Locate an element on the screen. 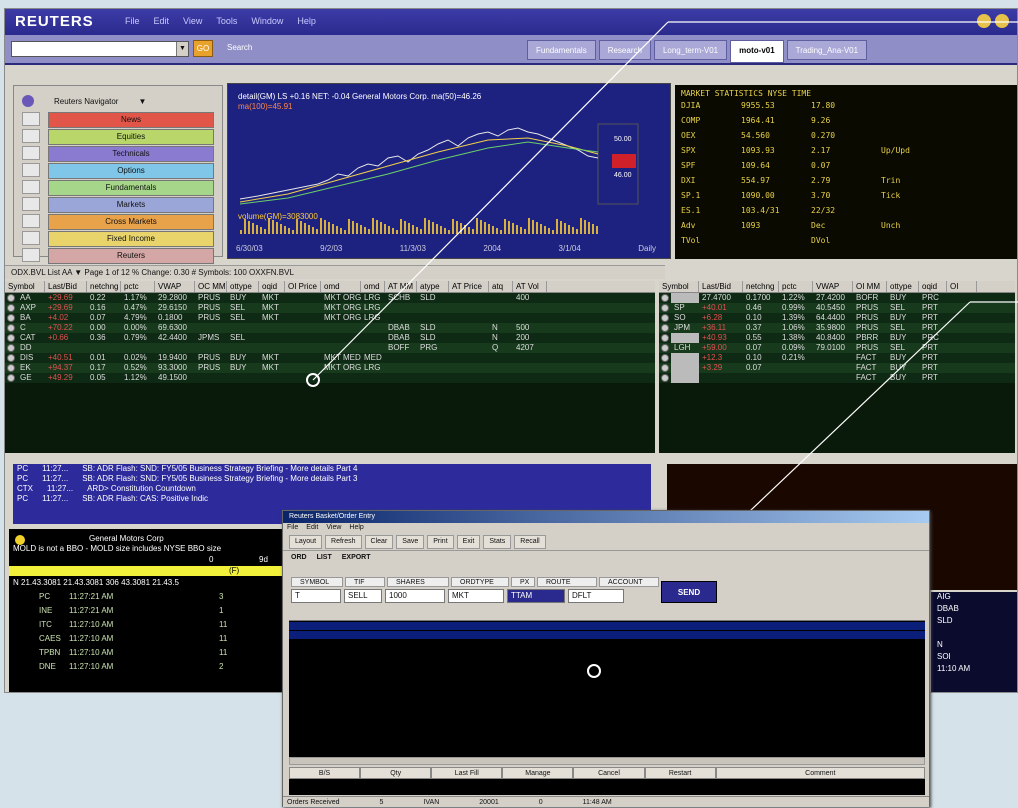 Image resolution: width=1018 pixels, height=808 pixels. navigator-item: Fixed Income is located at coordinates (118, 239).